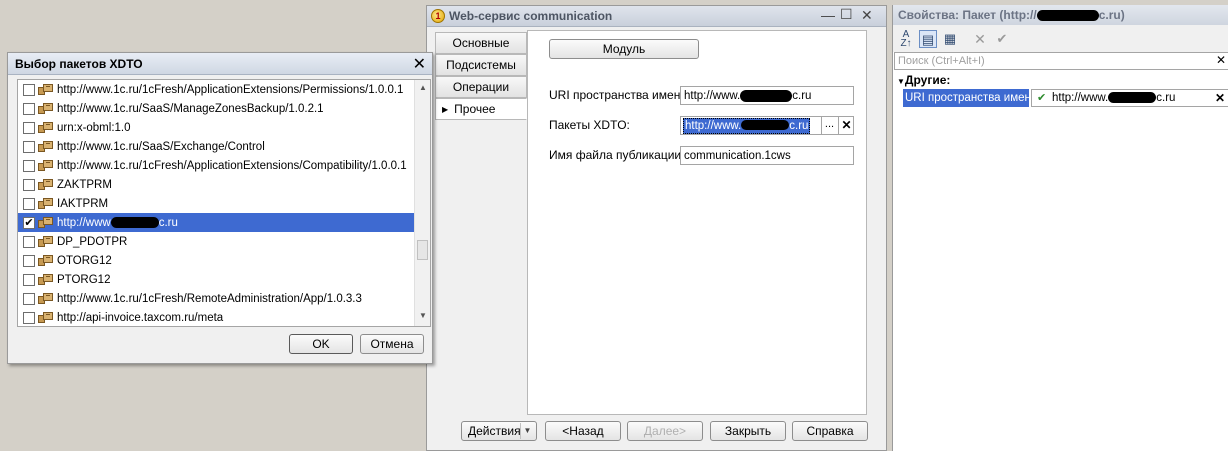 The height and width of the screenshot is (451, 1228). I want to click on dropdown-arrow-icon: ▼, so click(527, 431).